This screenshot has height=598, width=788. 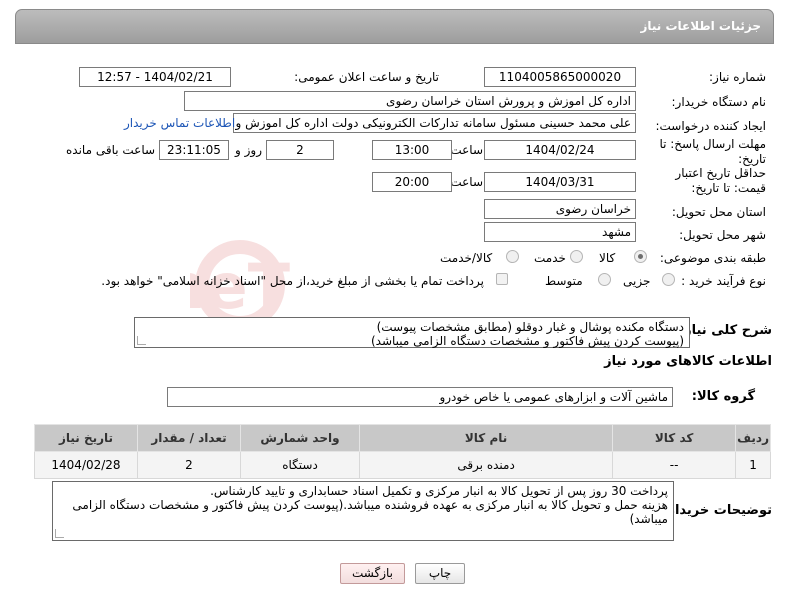 I want to click on category-radio-goods, so click(x=640, y=256).